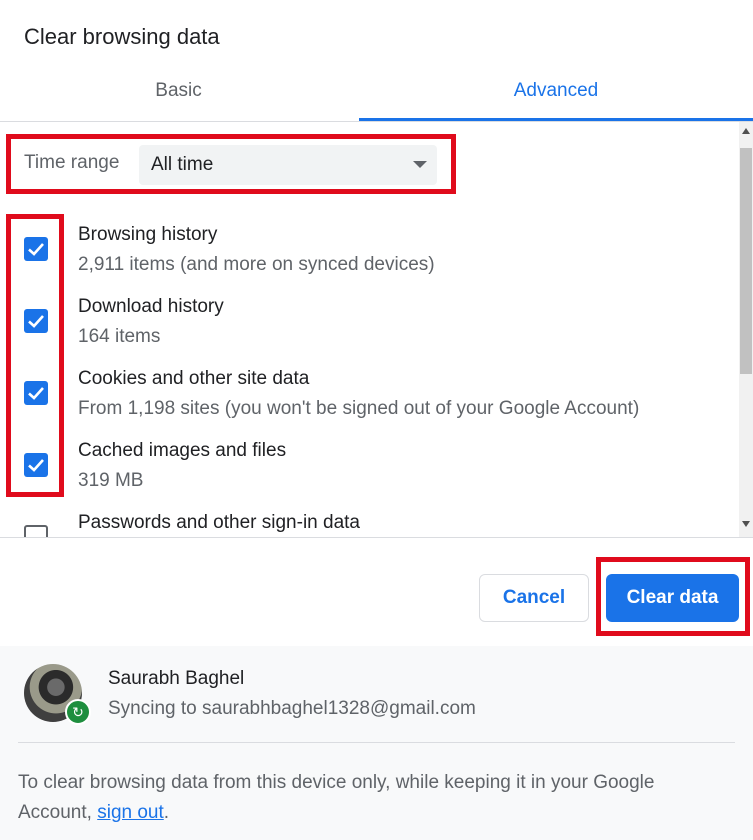 The image size is (753, 840). I want to click on sync-icon: ↻, so click(78, 712).